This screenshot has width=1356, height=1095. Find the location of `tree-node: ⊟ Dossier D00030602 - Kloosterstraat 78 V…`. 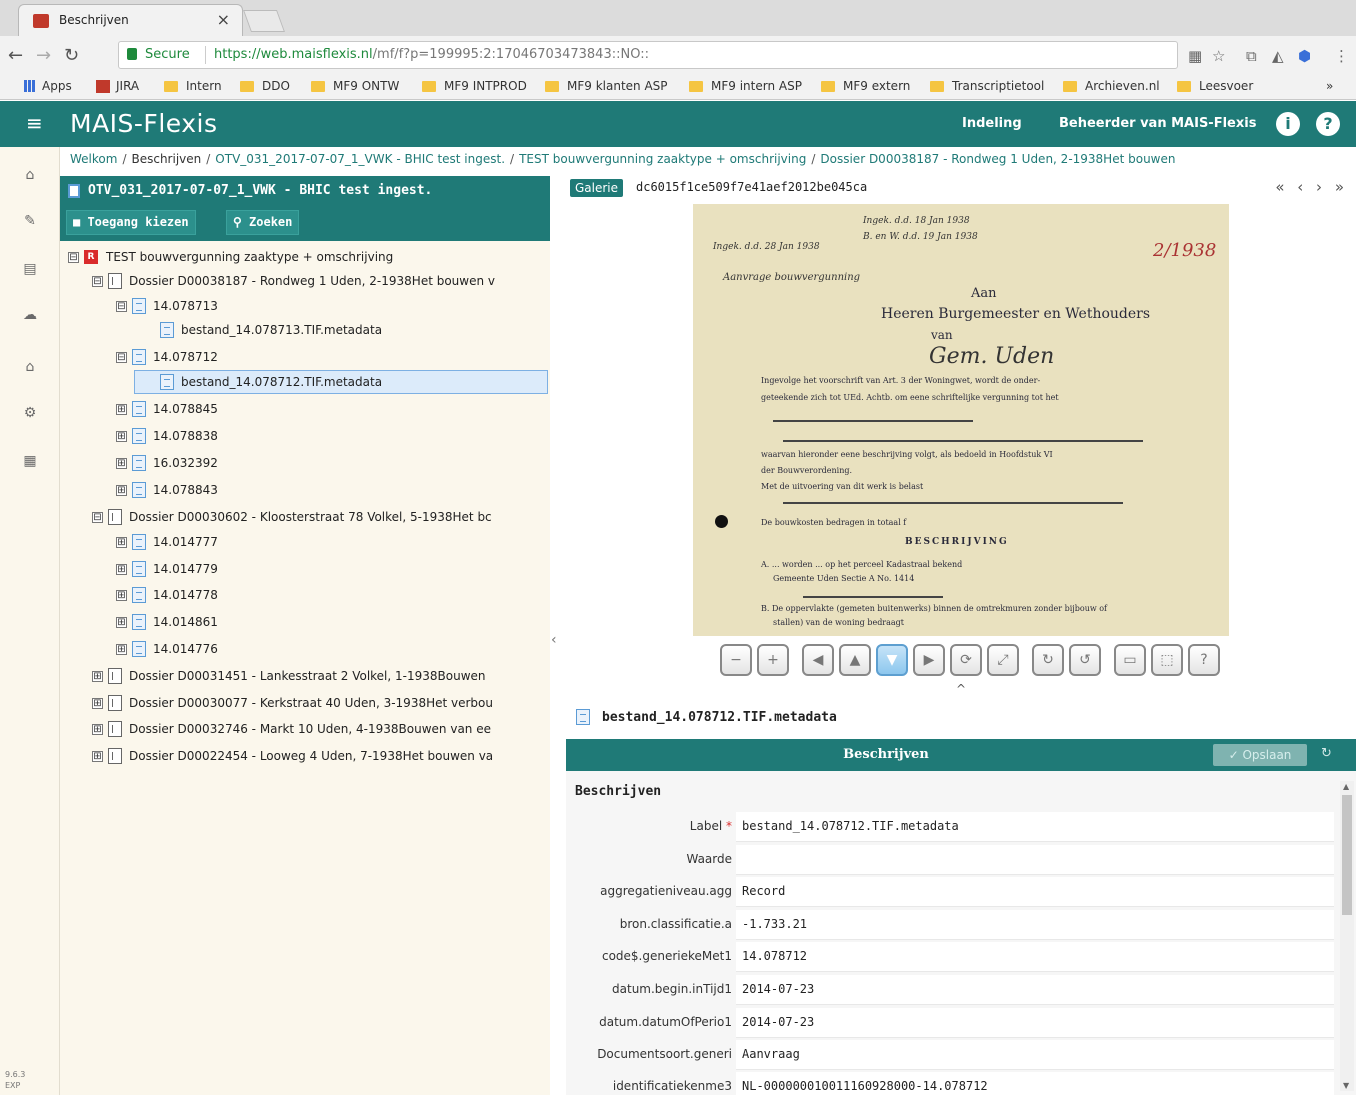

tree-node: ⊟ Dossier D00030602 - Kloosterstraat 78 V… is located at coordinates (292, 517).